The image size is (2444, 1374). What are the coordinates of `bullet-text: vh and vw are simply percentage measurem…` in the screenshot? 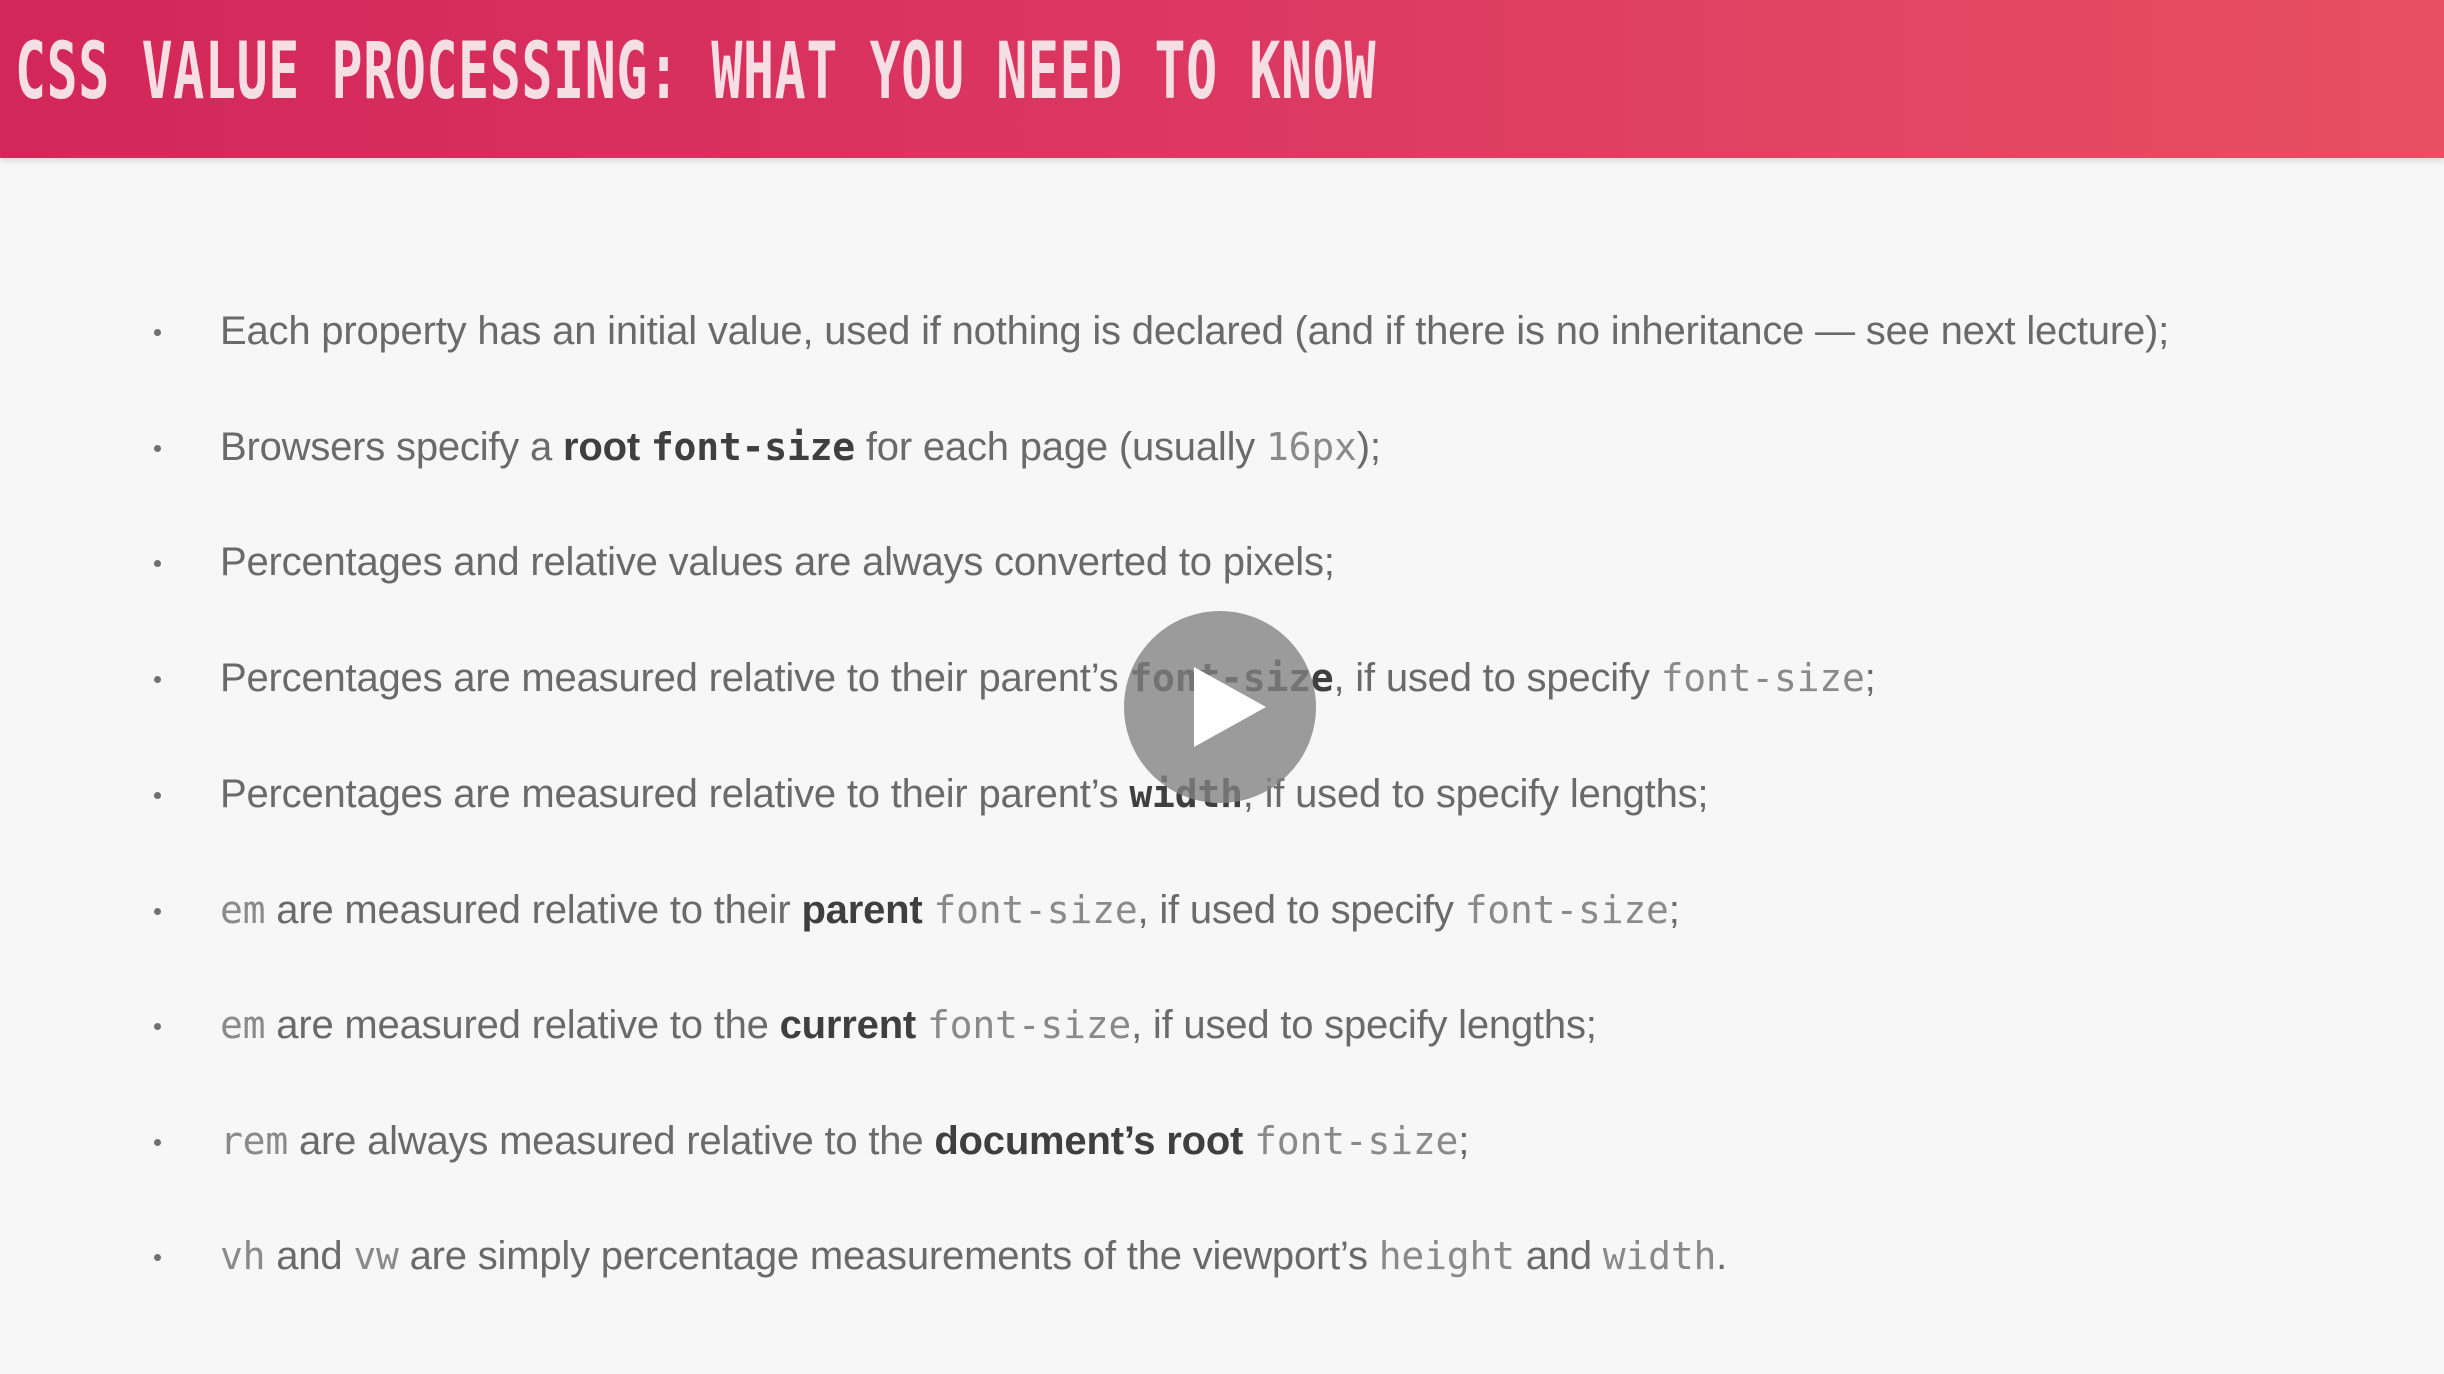 It's located at (974, 1256).